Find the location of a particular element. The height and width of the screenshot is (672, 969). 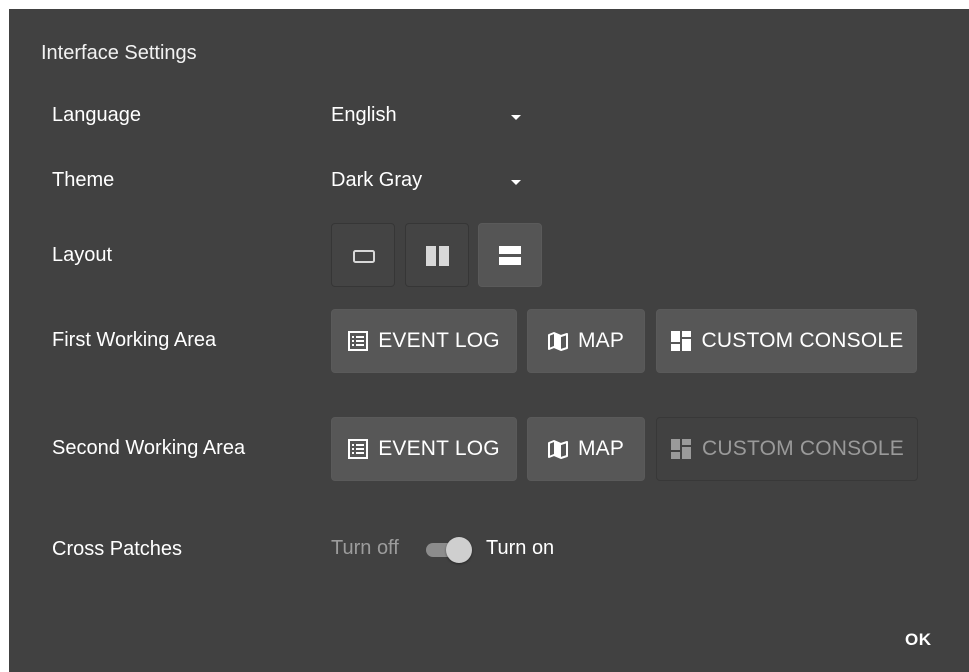

layout-single-button is located at coordinates (363, 255).